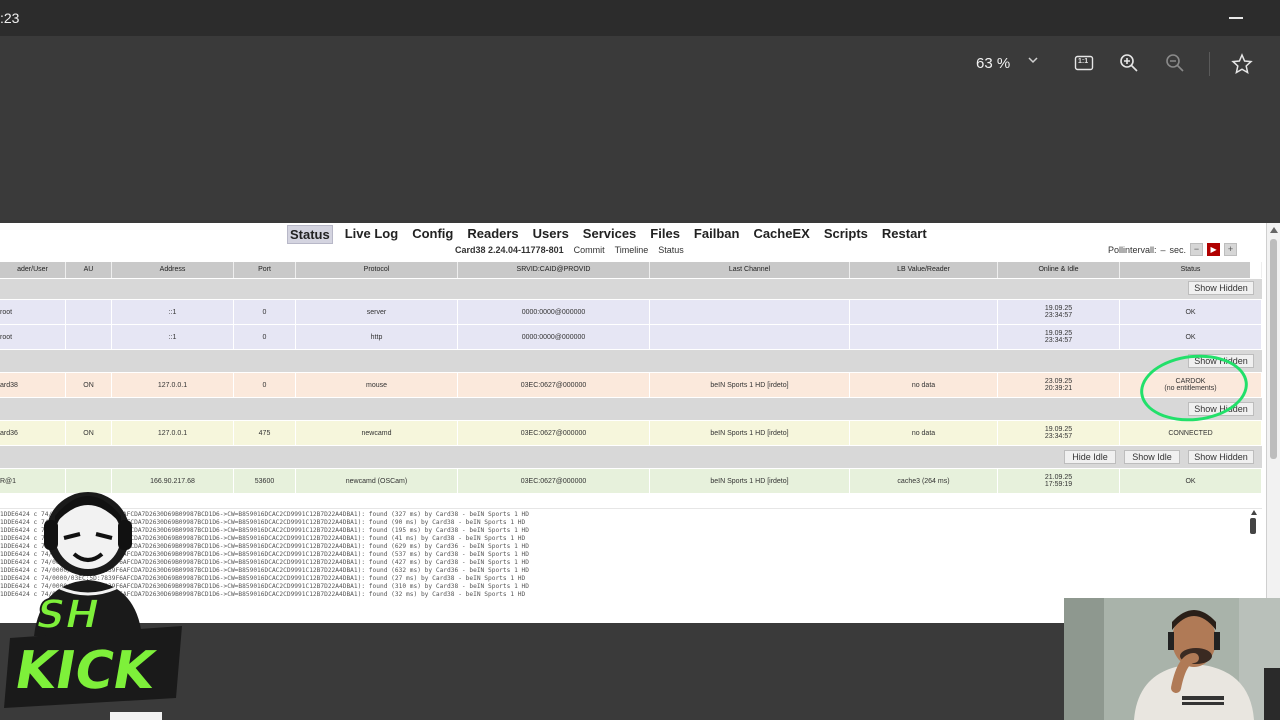 This screenshot has height=720, width=1280. What do you see at coordinates (632, 250) in the screenshot?
I see `timeline-link: Timeline` at bounding box center [632, 250].